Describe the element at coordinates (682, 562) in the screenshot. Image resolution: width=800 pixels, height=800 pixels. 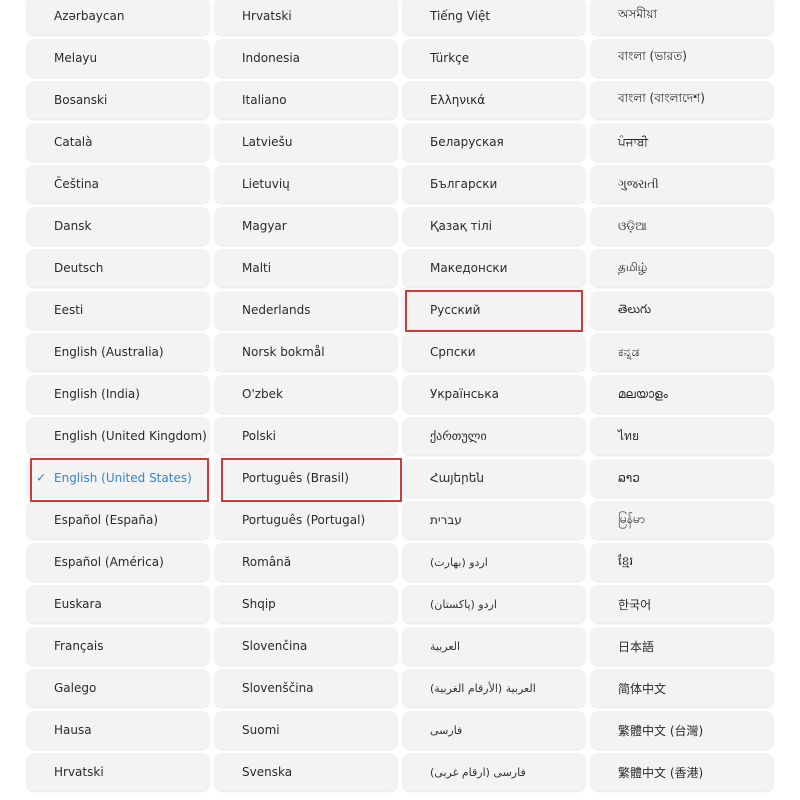
I see `language-option-khmer: ខ្មែរ` at that location.